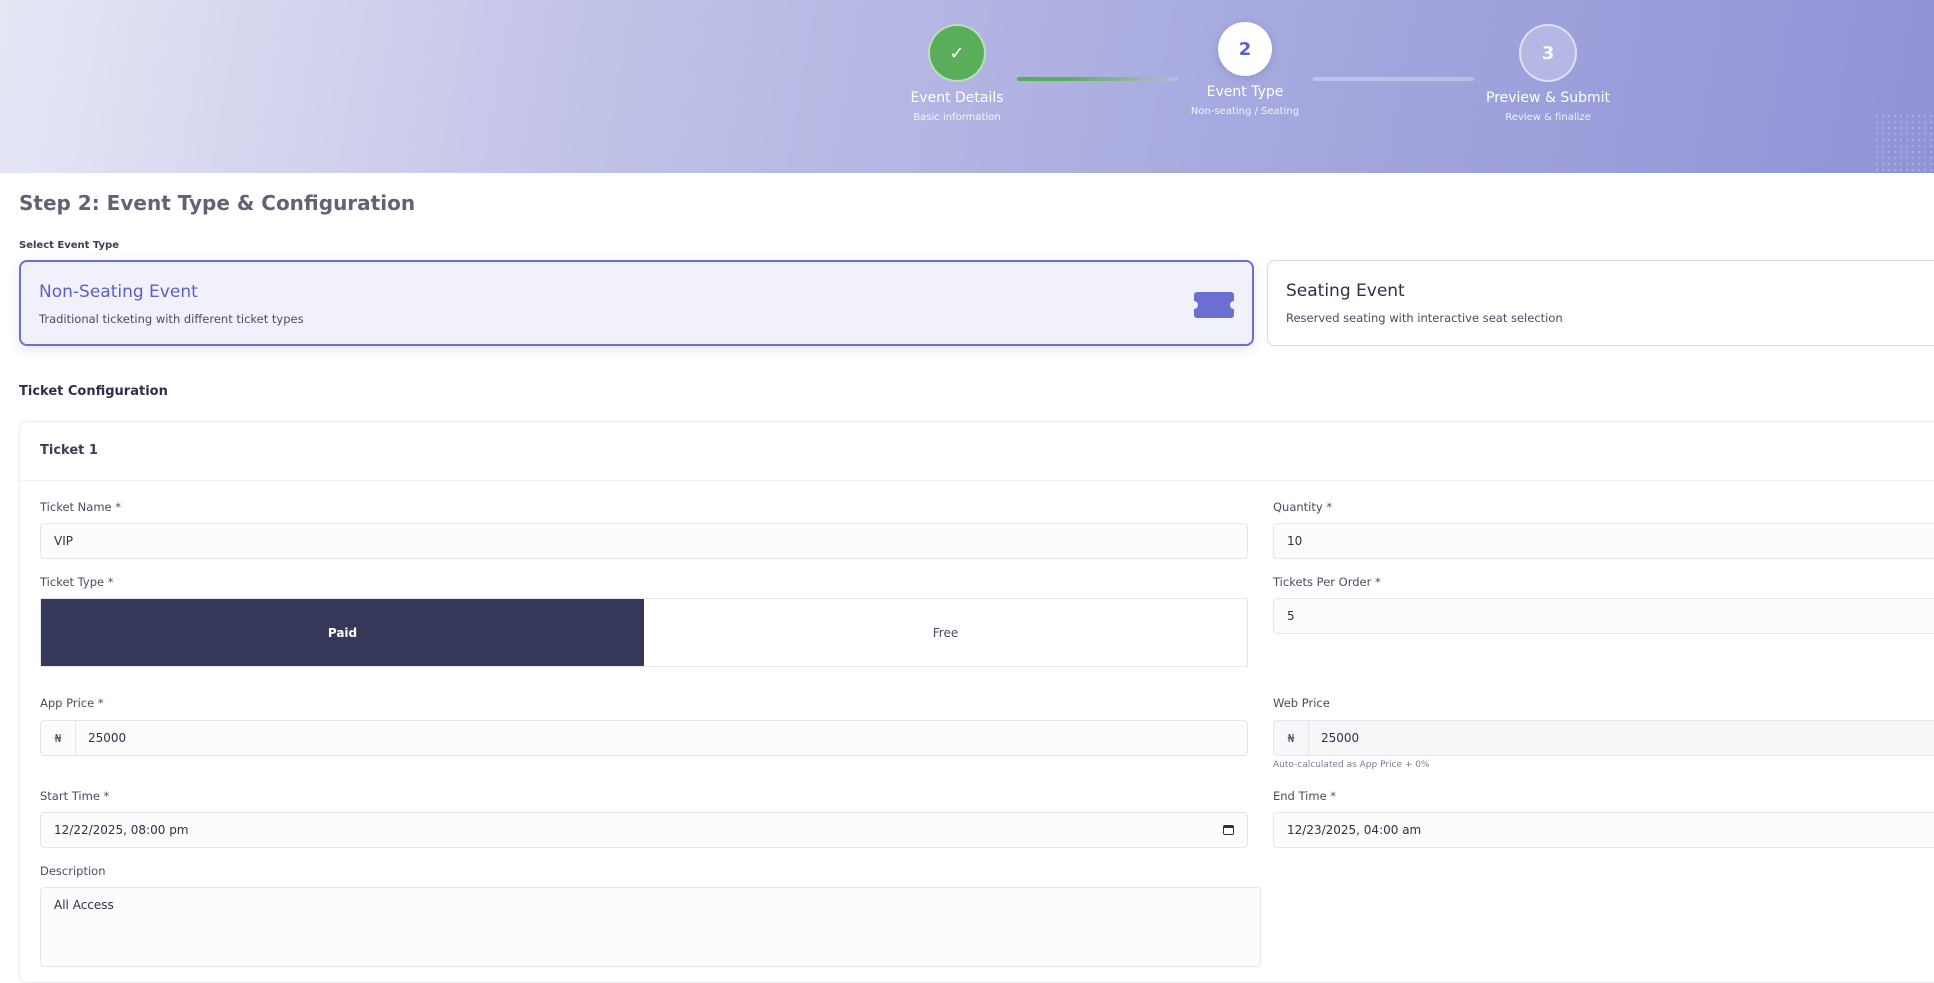 Image resolution: width=1934 pixels, height=983 pixels. I want to click on step-number: 2, so click(1245, 49).